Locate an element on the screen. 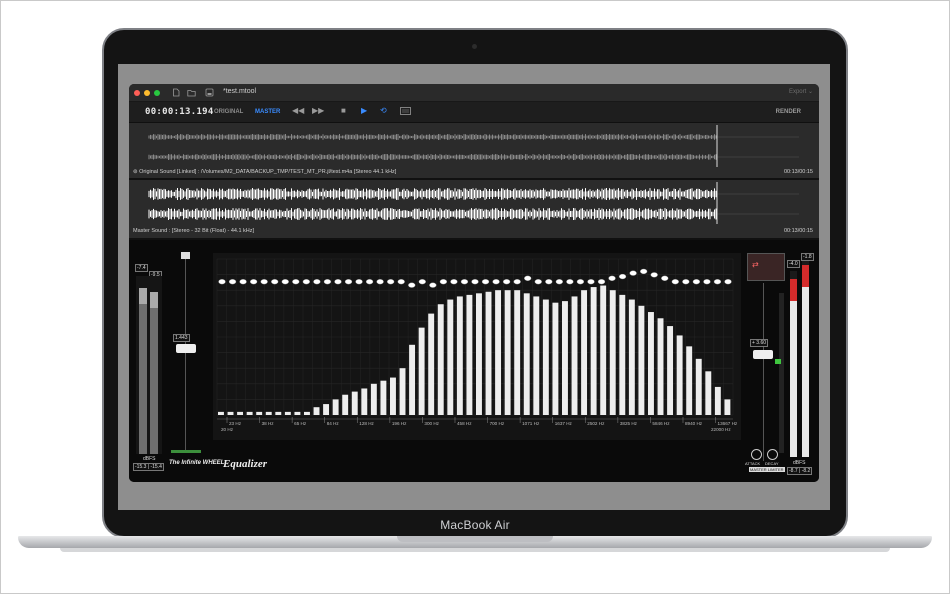 This screenshot has width=950, height=594. output-meter-left is located at coordinates (793, 364).